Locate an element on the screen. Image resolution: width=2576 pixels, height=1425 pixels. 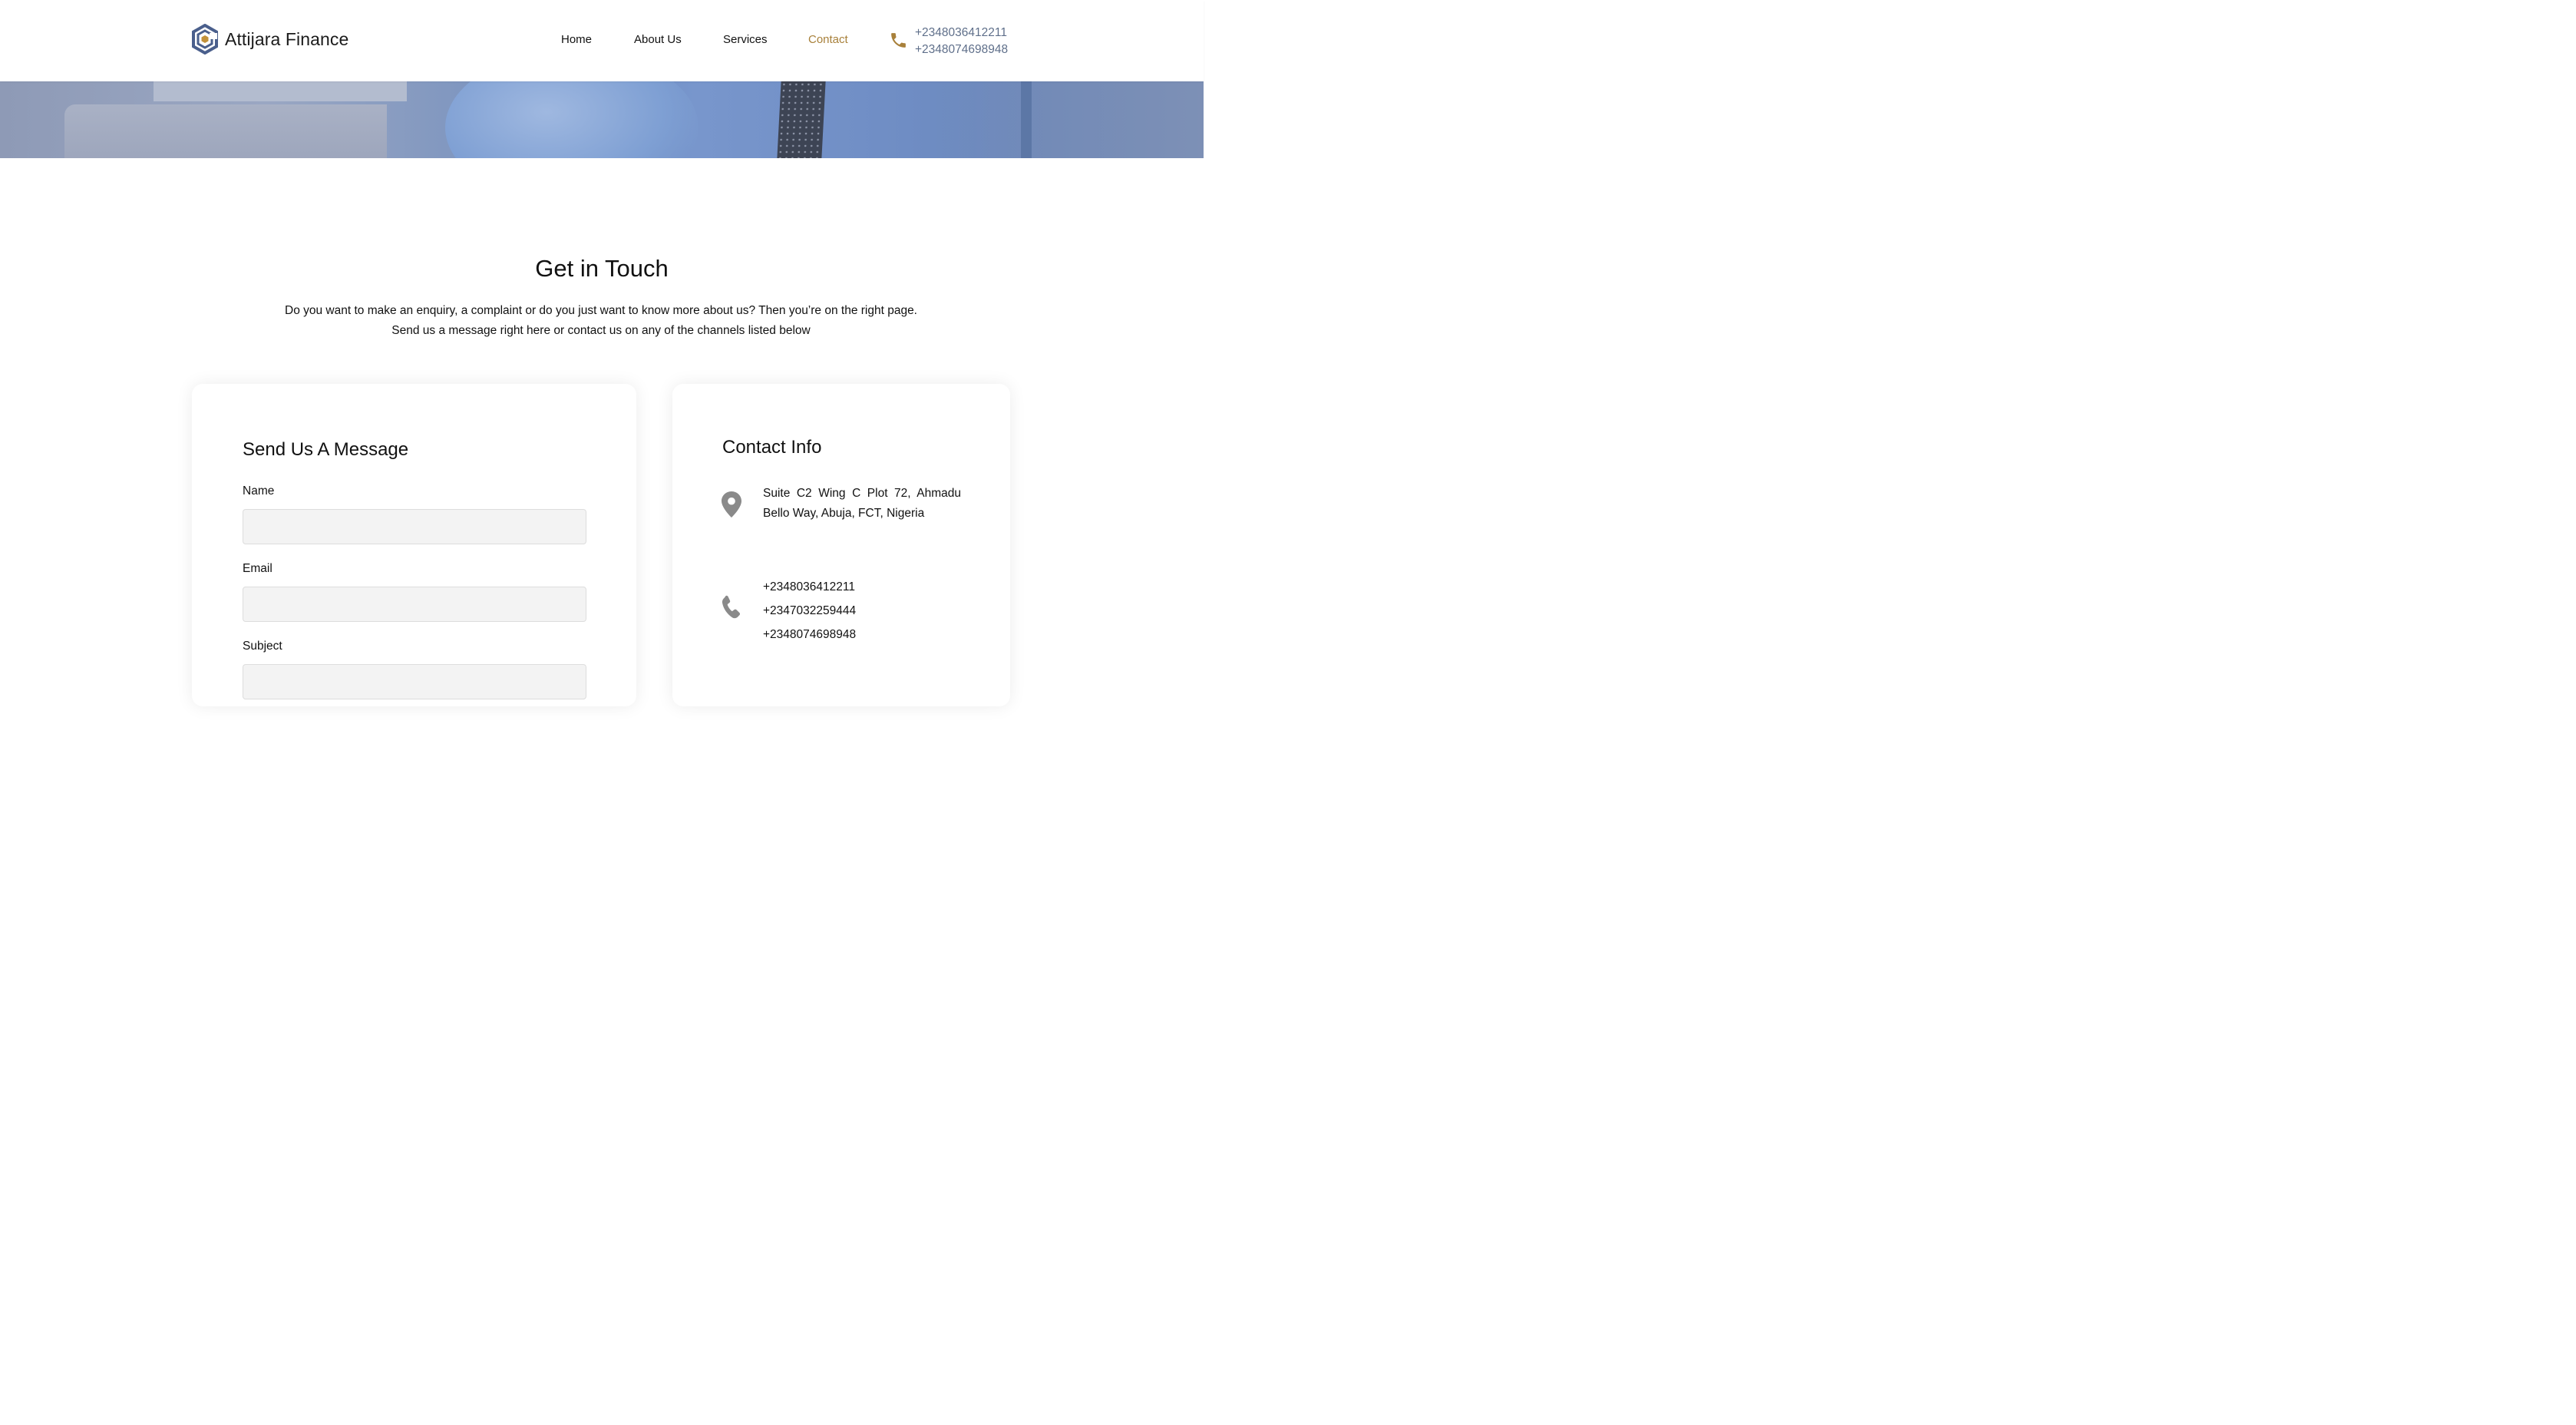
message-form-title: Send Us A Message is located at coordinates (326, 449).